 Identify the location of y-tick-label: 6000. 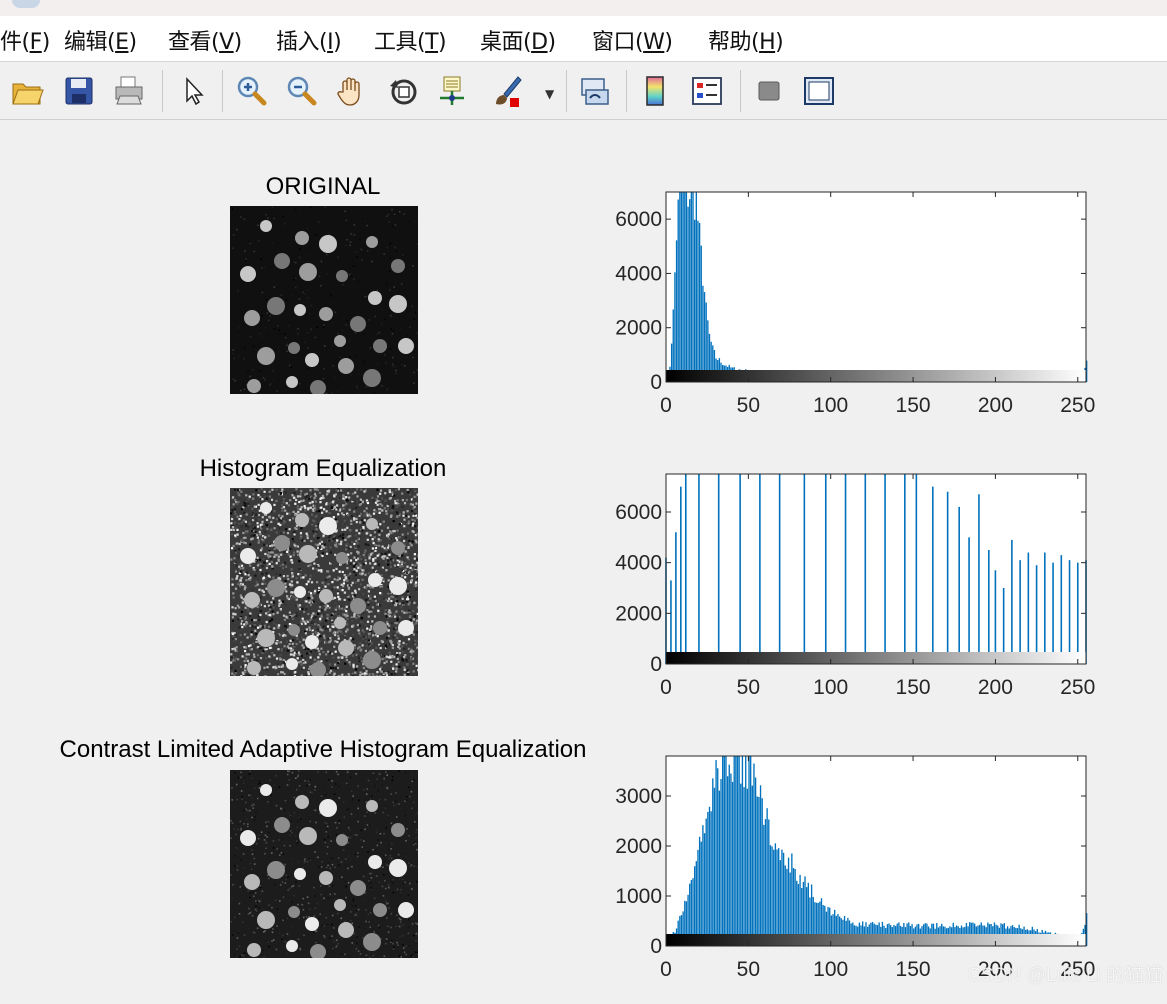
(638, 219).